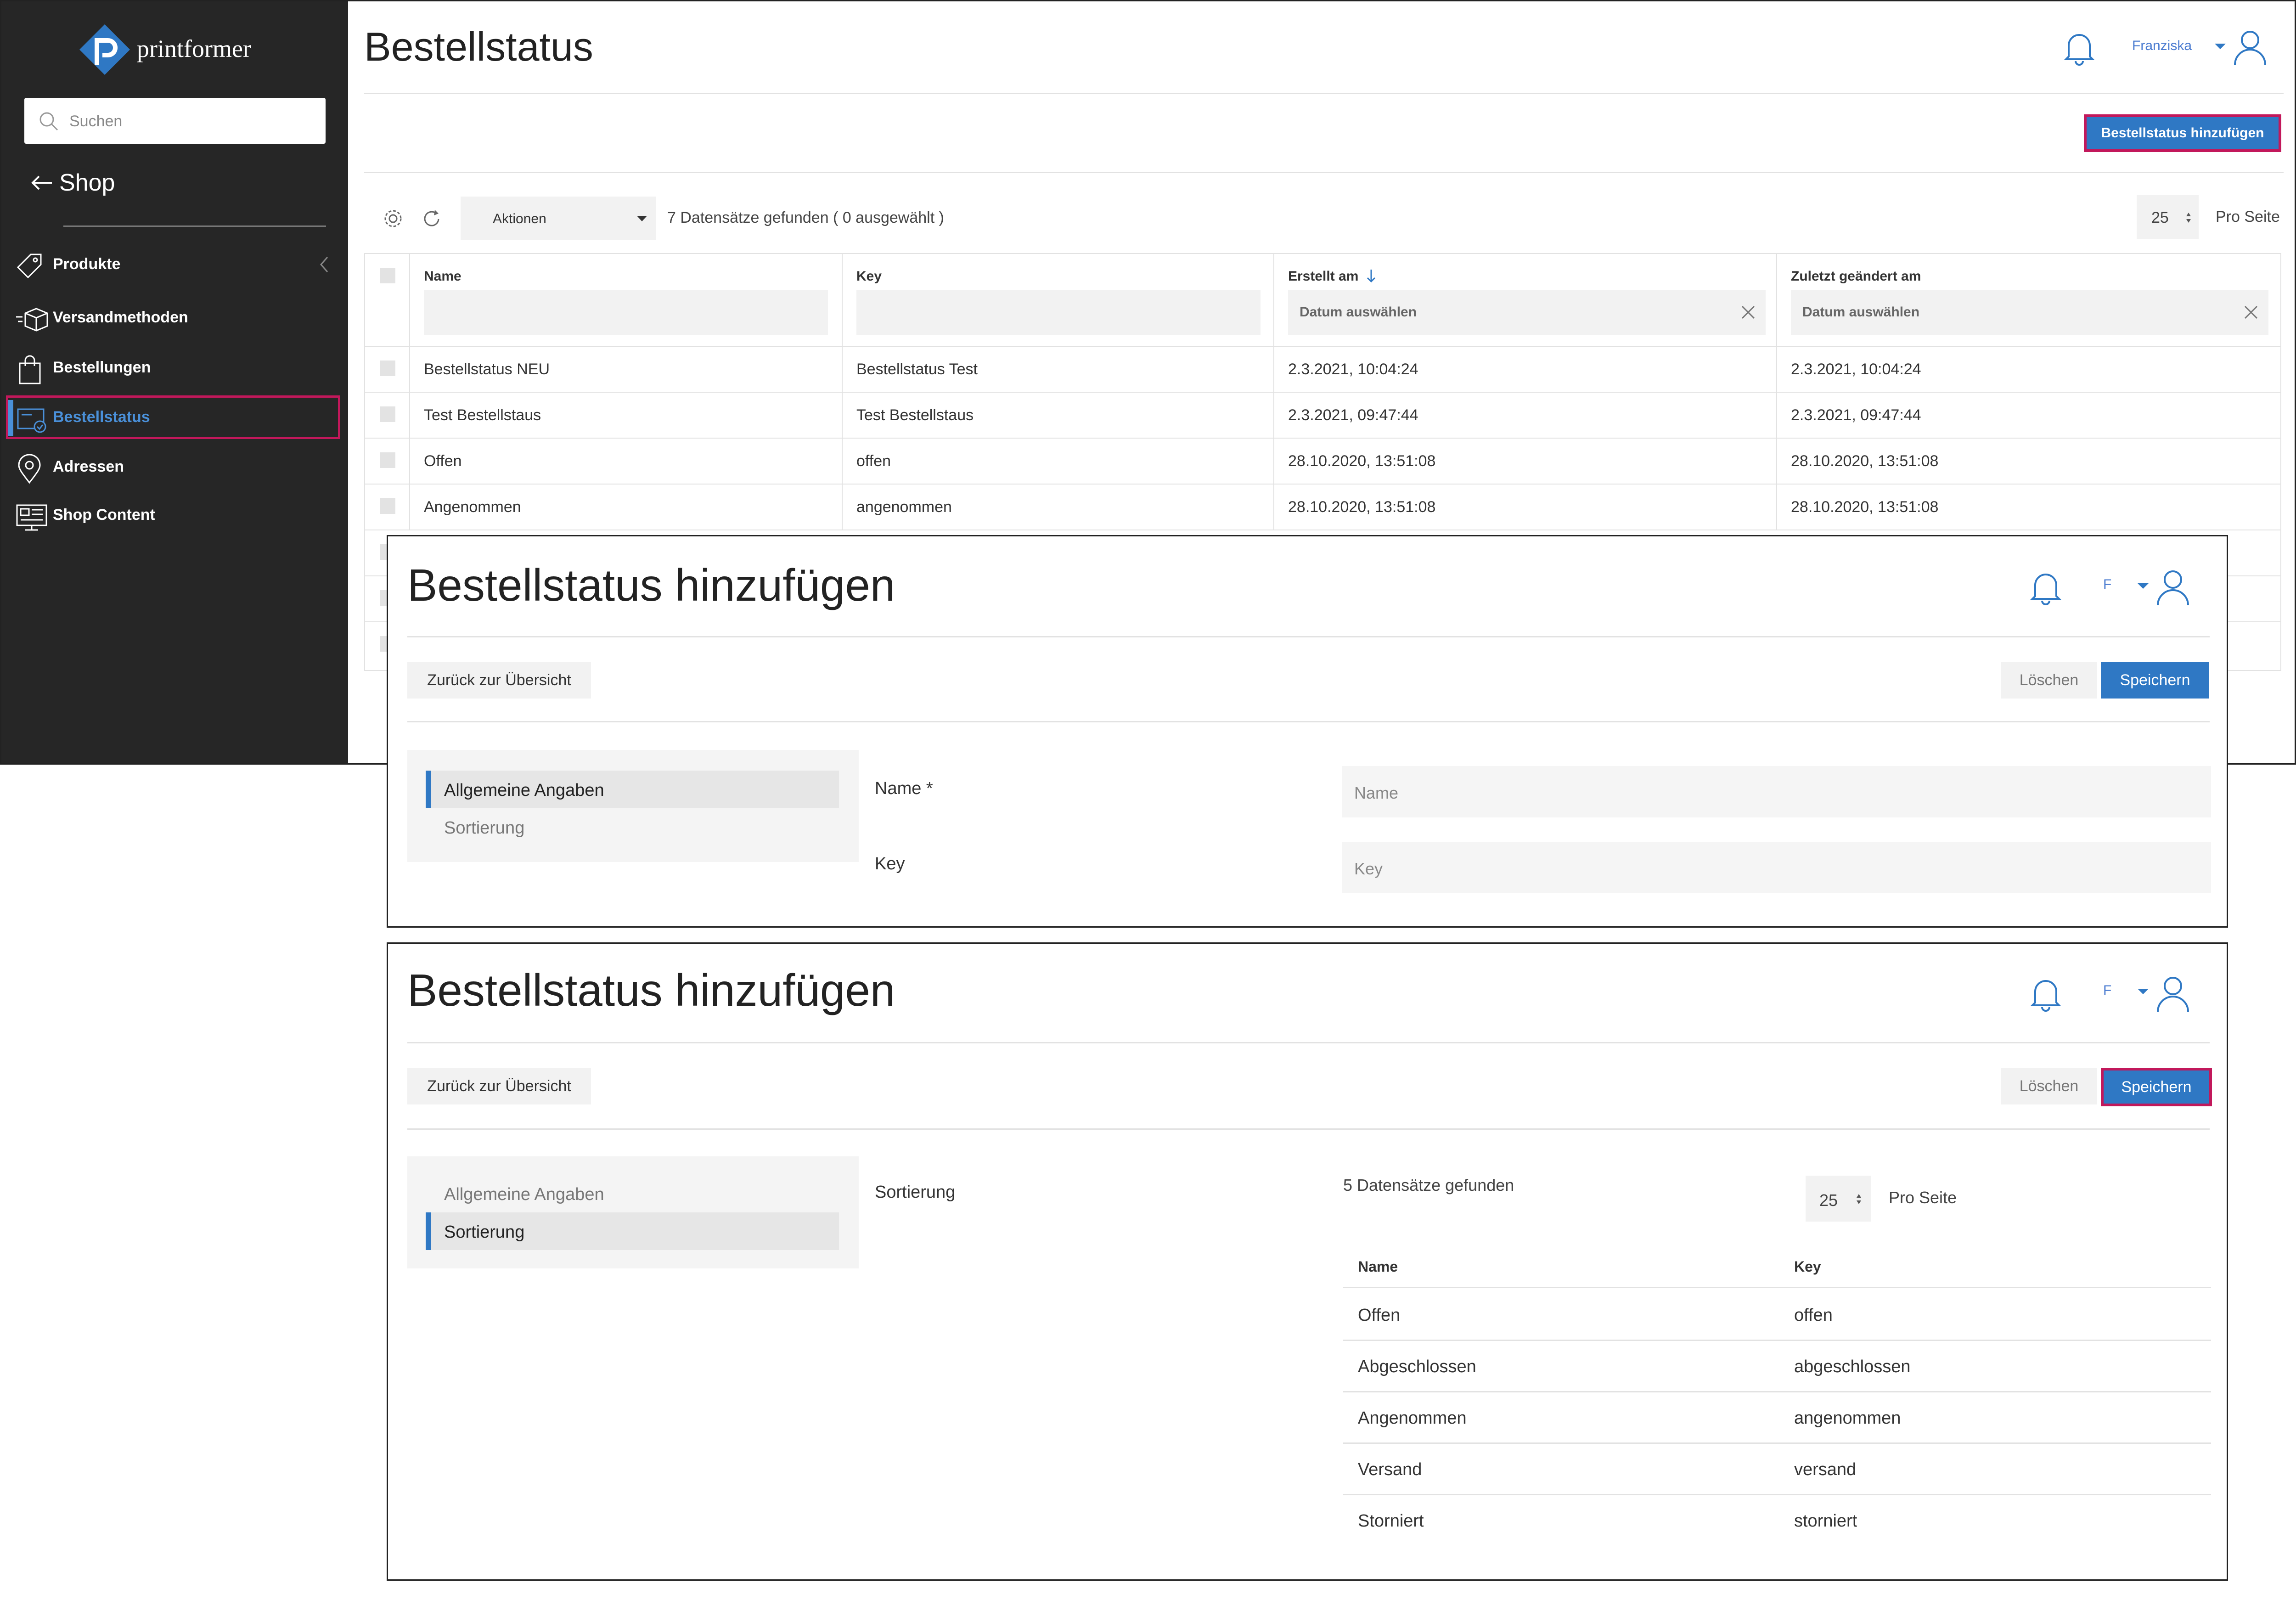 This screenshot has width=2296, height=1600. What do you see at coordinates (2162, 46) in the screenshot?
I see `user-name: Franziska` at bounding box center [2162, 46].